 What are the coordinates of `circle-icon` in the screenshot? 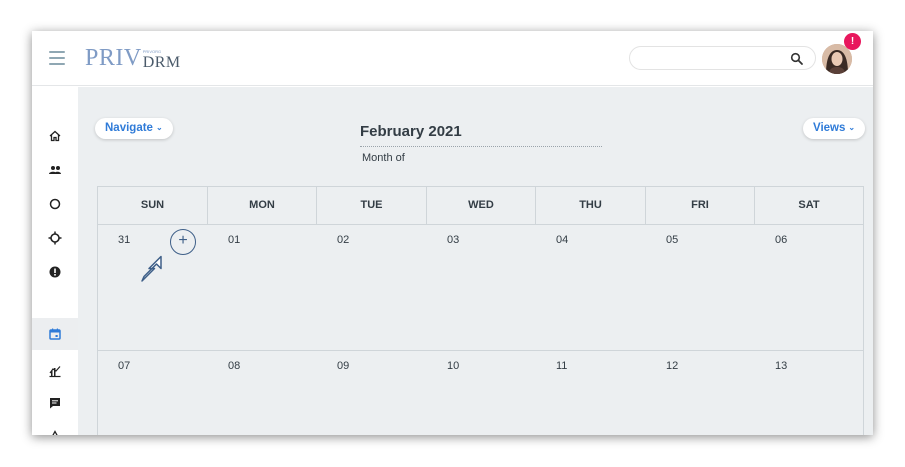 It's located at (55, 204).